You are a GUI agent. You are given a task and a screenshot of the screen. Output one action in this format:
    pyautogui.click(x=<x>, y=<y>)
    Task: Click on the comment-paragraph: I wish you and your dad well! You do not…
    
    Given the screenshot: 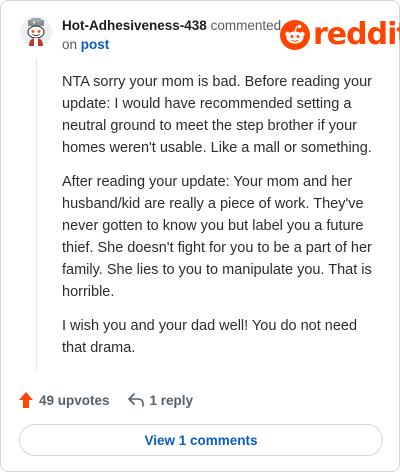 What is the action you would take?
    pyautogui.click(x=210, y=337)
    